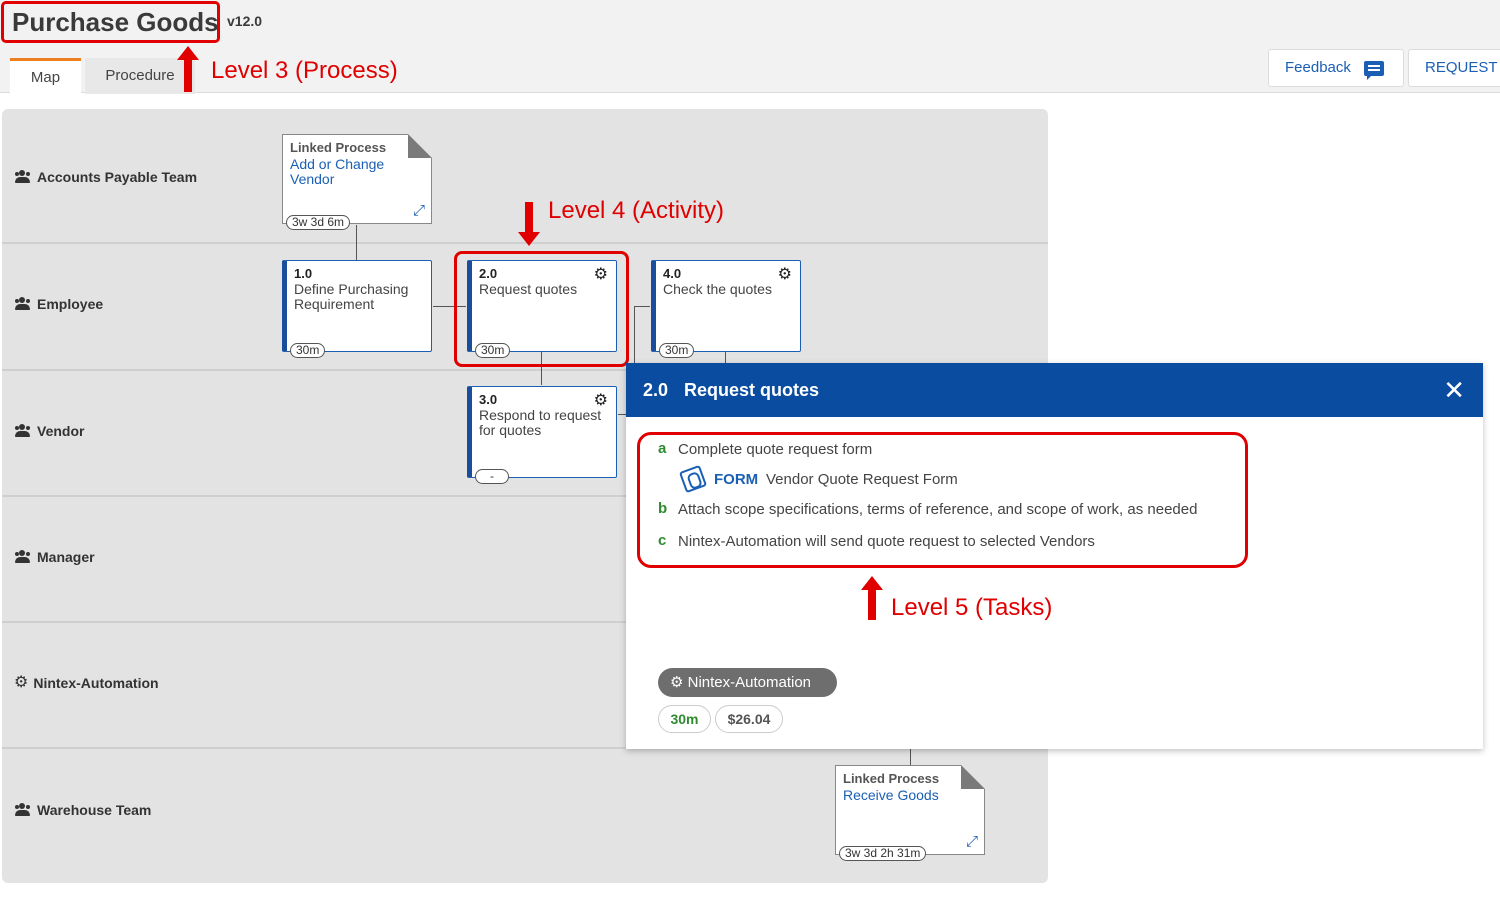  Describe the element at coordinates (66, 557) in the screenshot. I see `lane-label: Manager` at that location.